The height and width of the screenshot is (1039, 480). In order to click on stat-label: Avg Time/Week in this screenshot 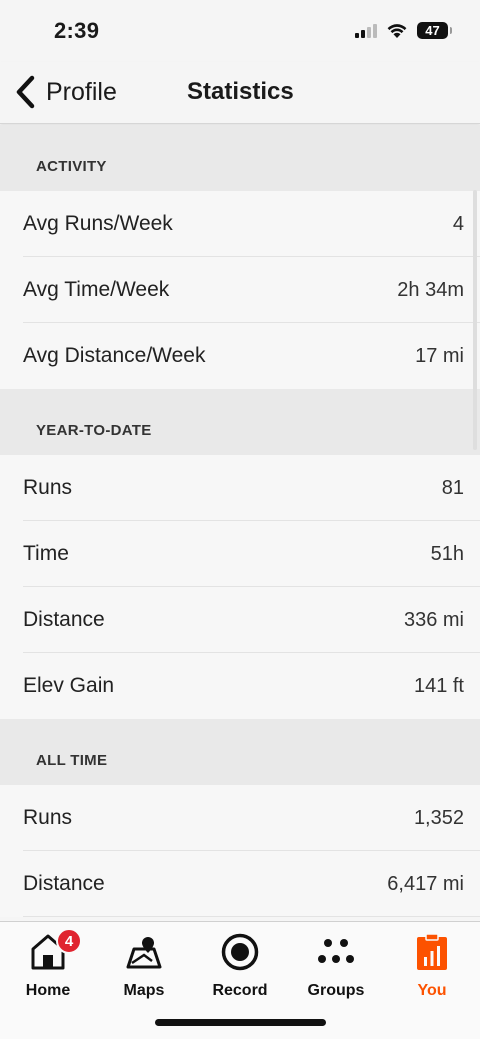, I will do `click(96, 289)`.